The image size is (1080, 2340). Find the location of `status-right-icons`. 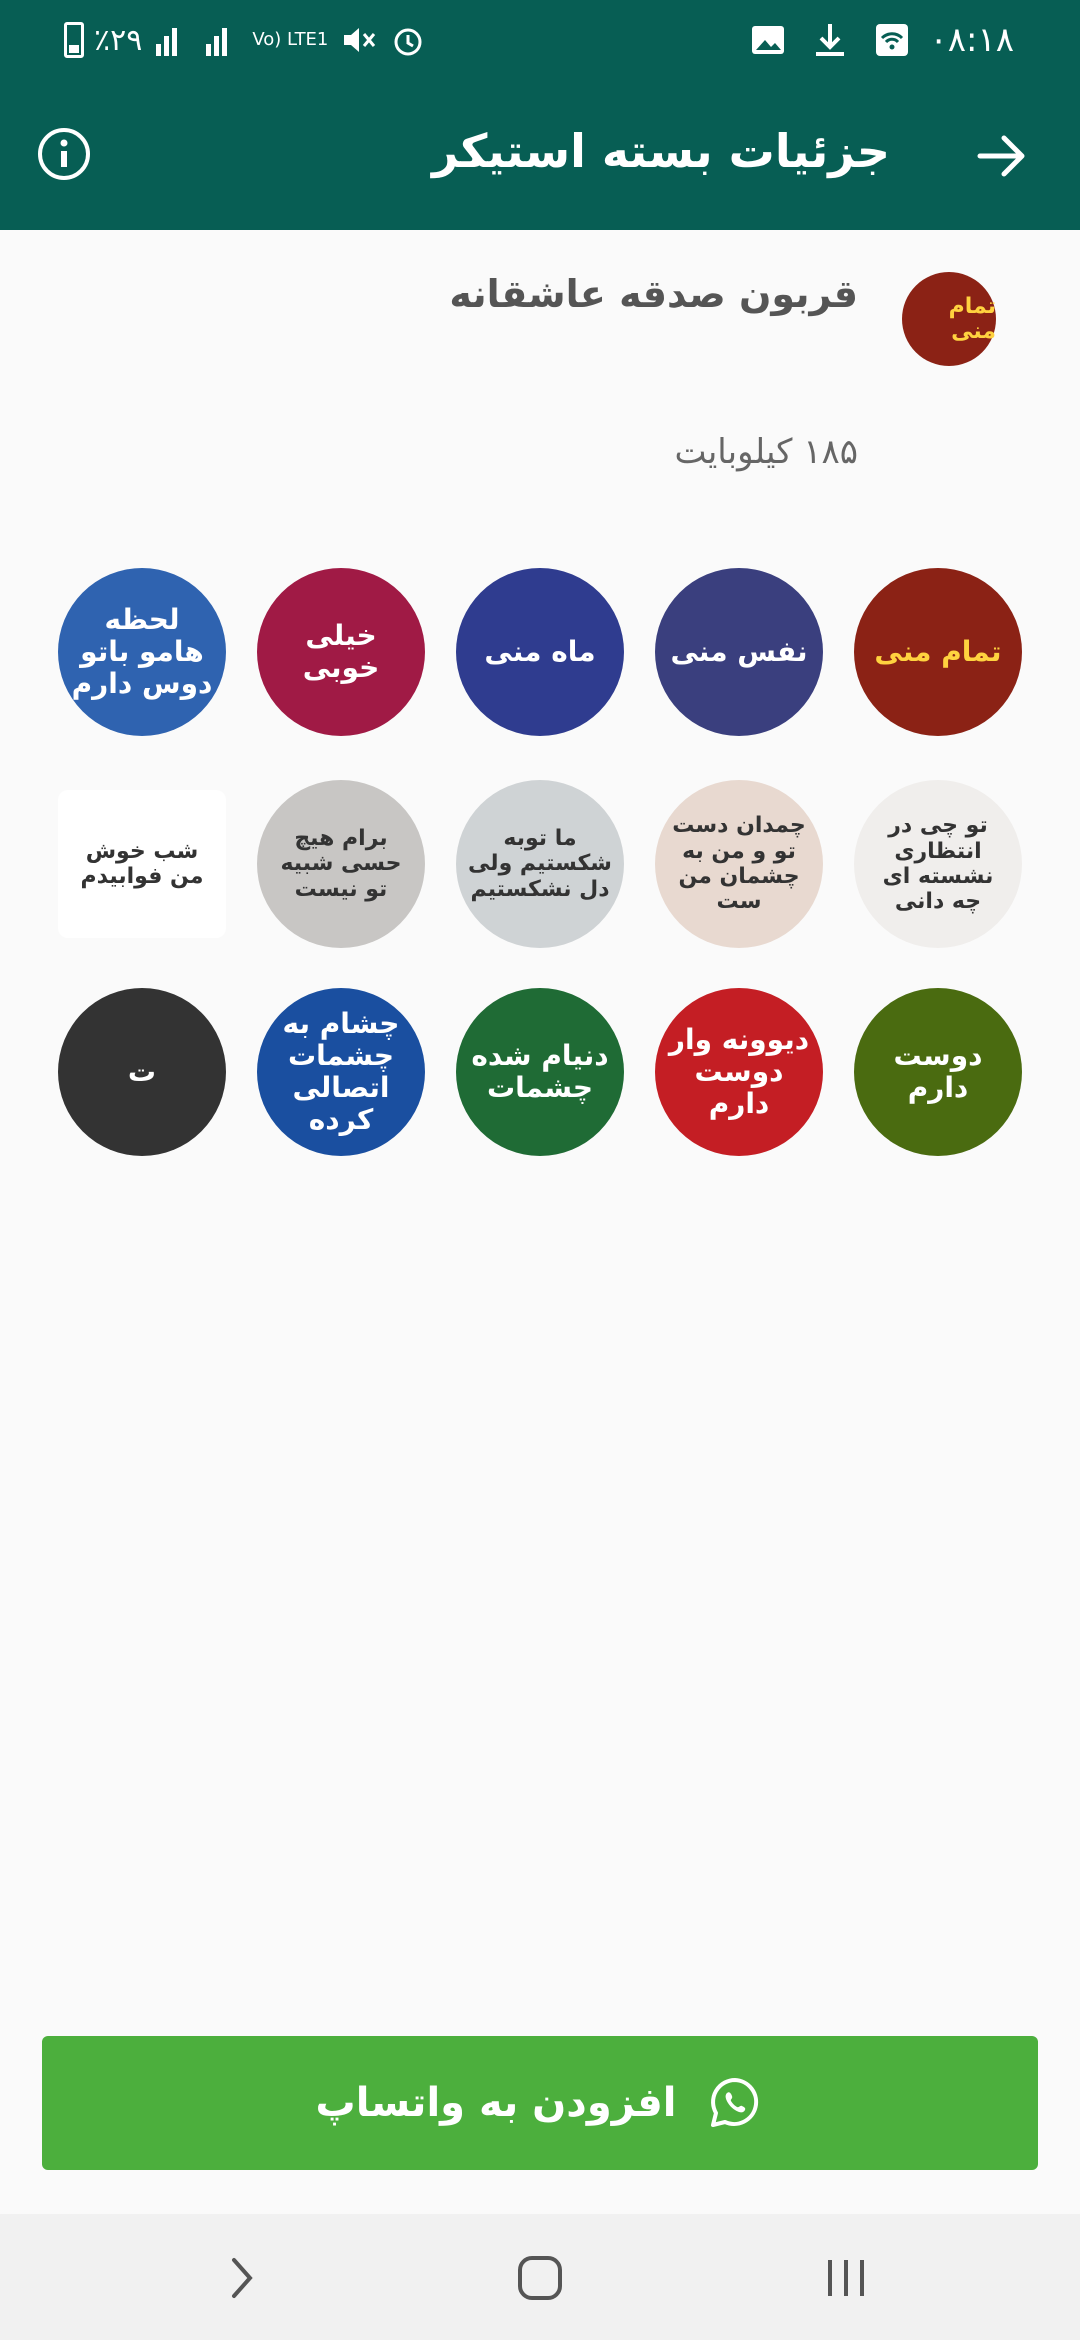

status-right-icons is located at coordinates (830, 40).